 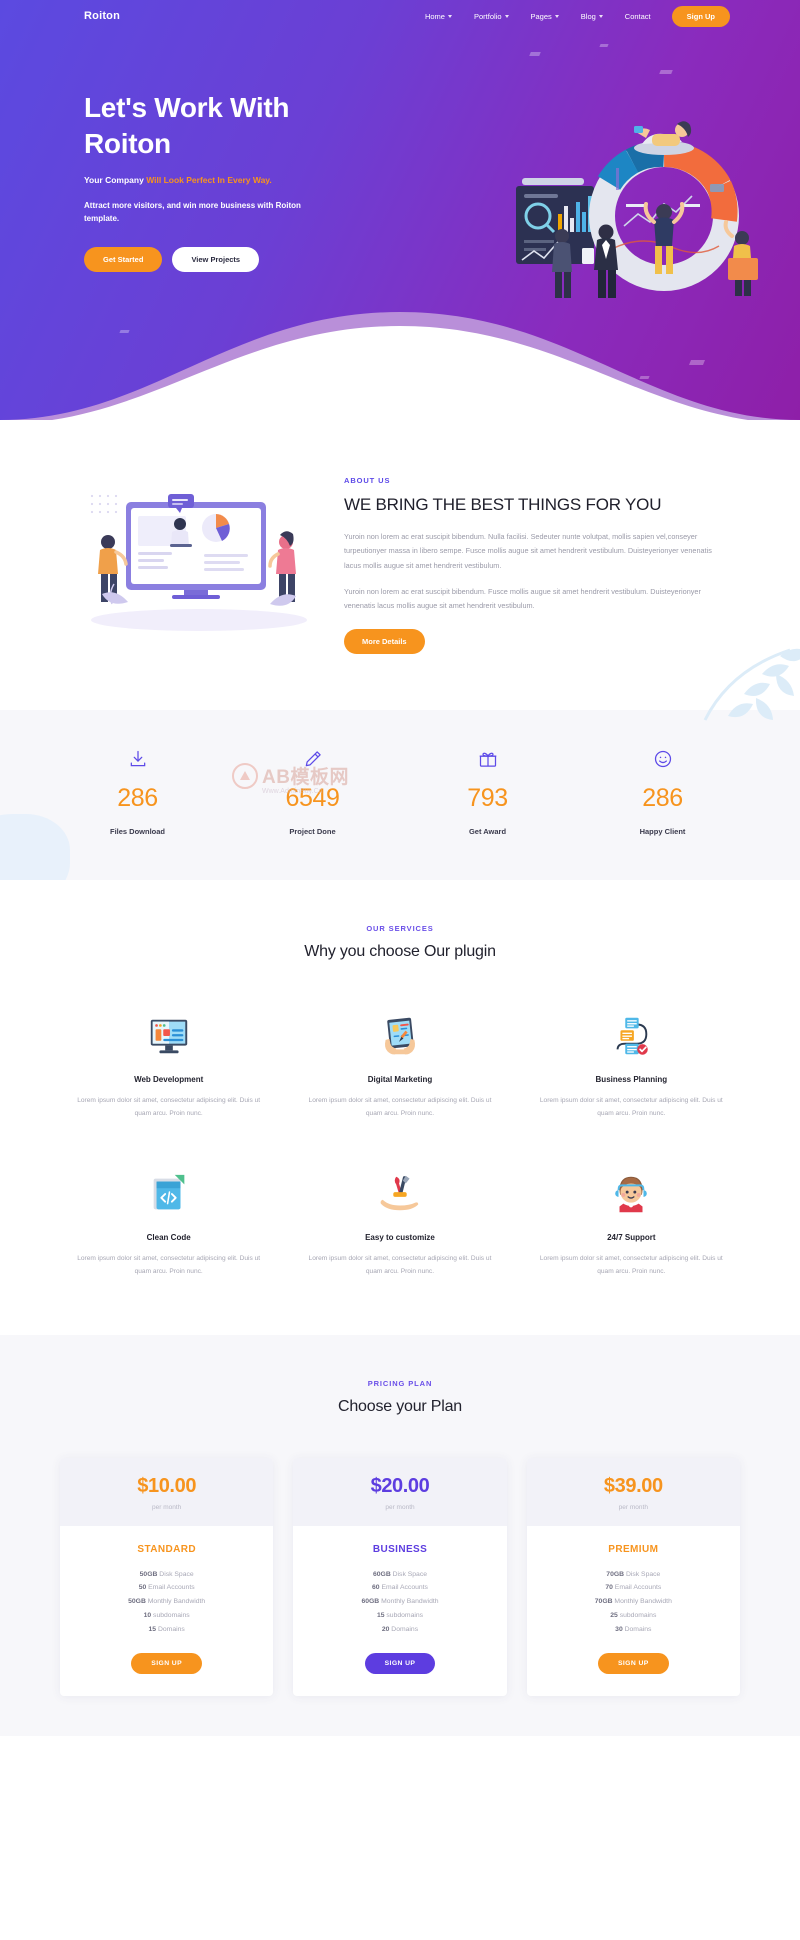 I want to click on plan-feature: 30 Domains, so click(x=633, y=1630).